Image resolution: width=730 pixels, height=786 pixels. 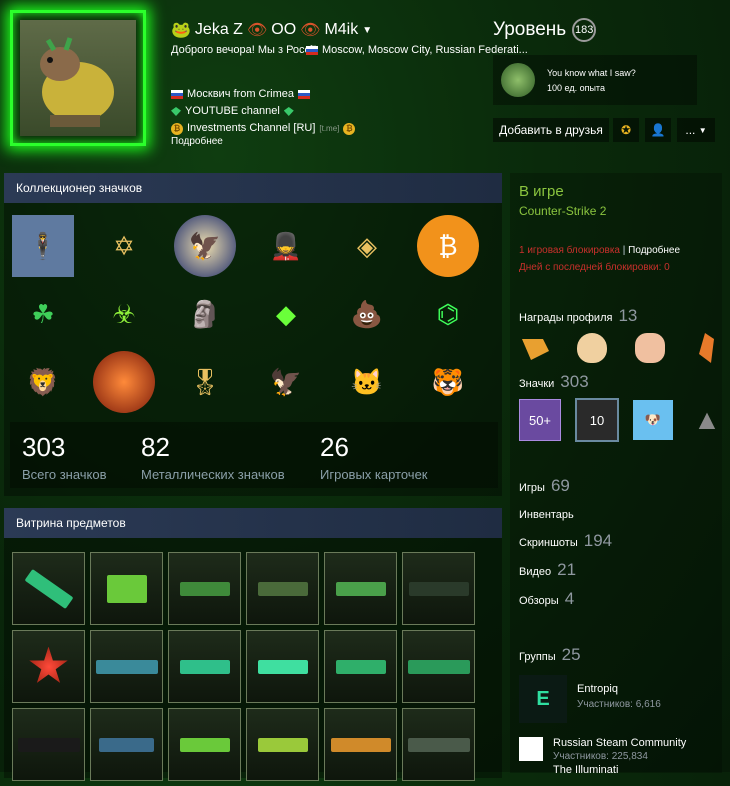 What do you see at coordinates (367, 382) in the screenshot?
I see `badge-cat: 🐱` at bounding box center [367, 382].